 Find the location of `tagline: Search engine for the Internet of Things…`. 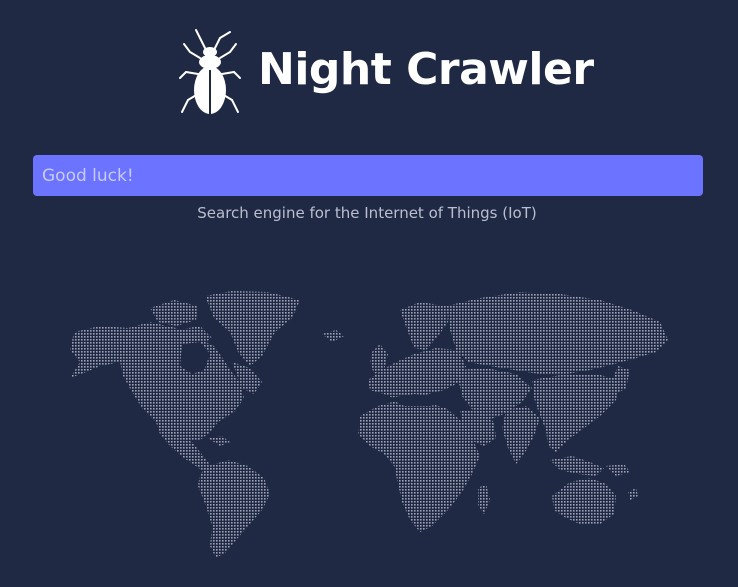

tagline: Search engine for the Internet of Things… is located at coordinates (367, 213).